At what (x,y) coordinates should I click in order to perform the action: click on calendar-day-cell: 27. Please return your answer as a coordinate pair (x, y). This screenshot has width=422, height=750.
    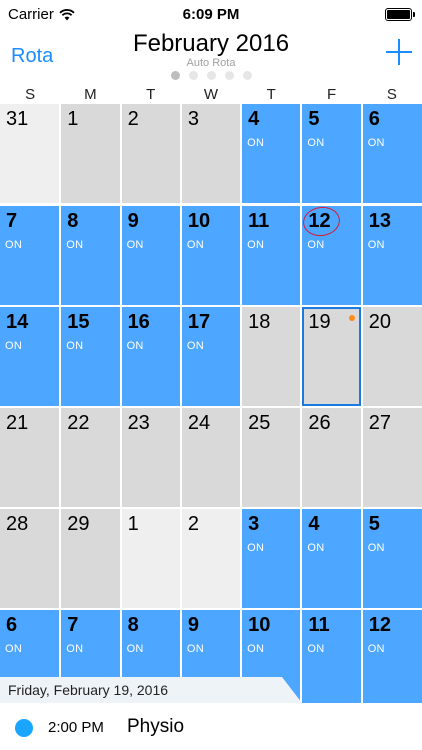
    Looking at the image, I should click on (392, 457).